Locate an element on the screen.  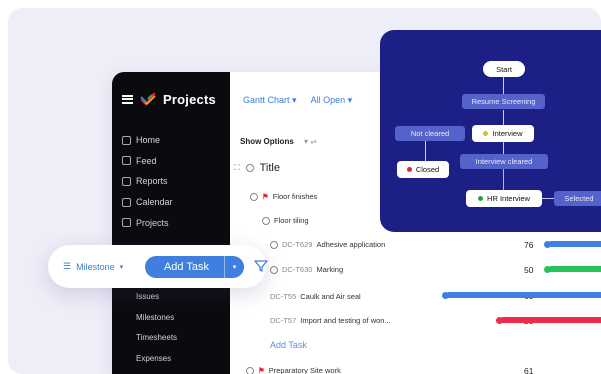
show-options-label: Show Options is located at coordinates (267, 141).